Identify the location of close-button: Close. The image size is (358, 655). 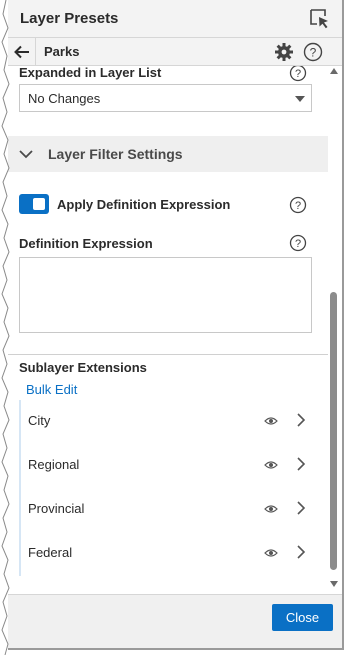
(302, 617).